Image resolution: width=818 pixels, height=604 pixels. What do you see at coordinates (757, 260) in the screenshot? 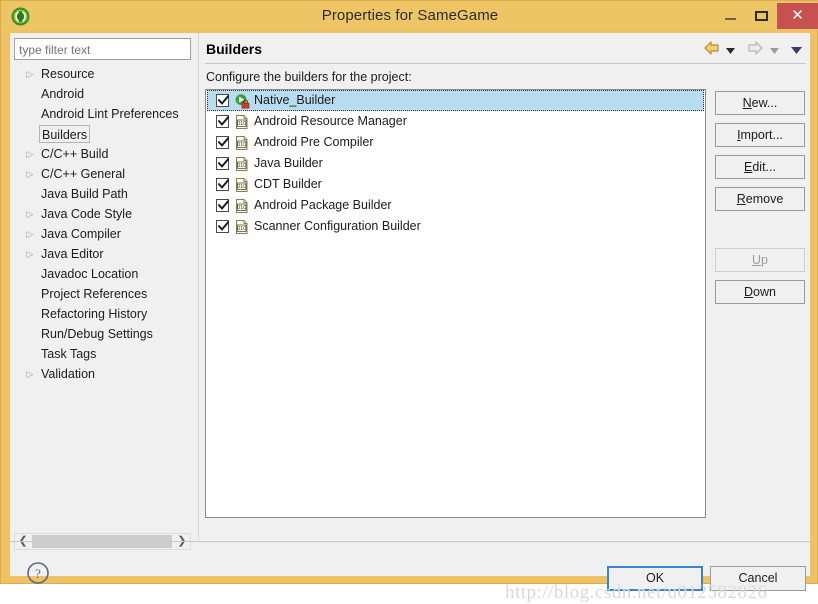
I see `button-mnemonic: U` at bounding box center [757, 260].